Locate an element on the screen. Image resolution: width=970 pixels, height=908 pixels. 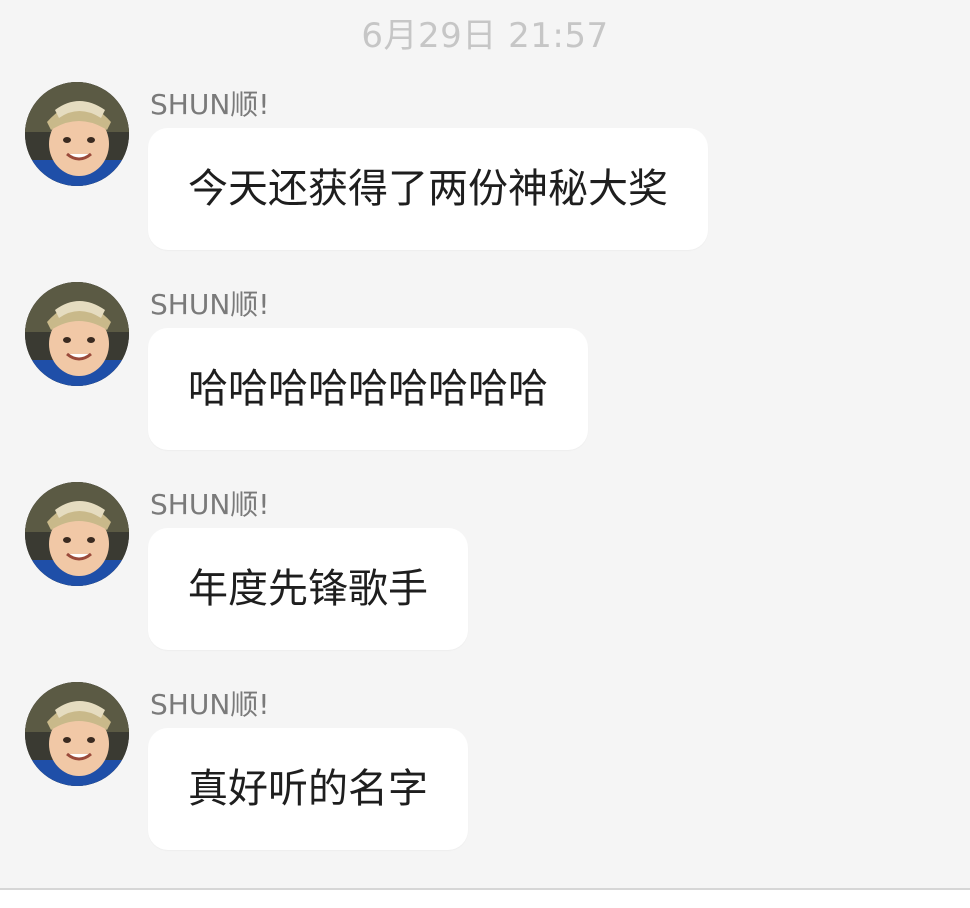
message-bubble: 哈哈哈哈哈哈哈哈哈 is located at coordinates (368, 389).